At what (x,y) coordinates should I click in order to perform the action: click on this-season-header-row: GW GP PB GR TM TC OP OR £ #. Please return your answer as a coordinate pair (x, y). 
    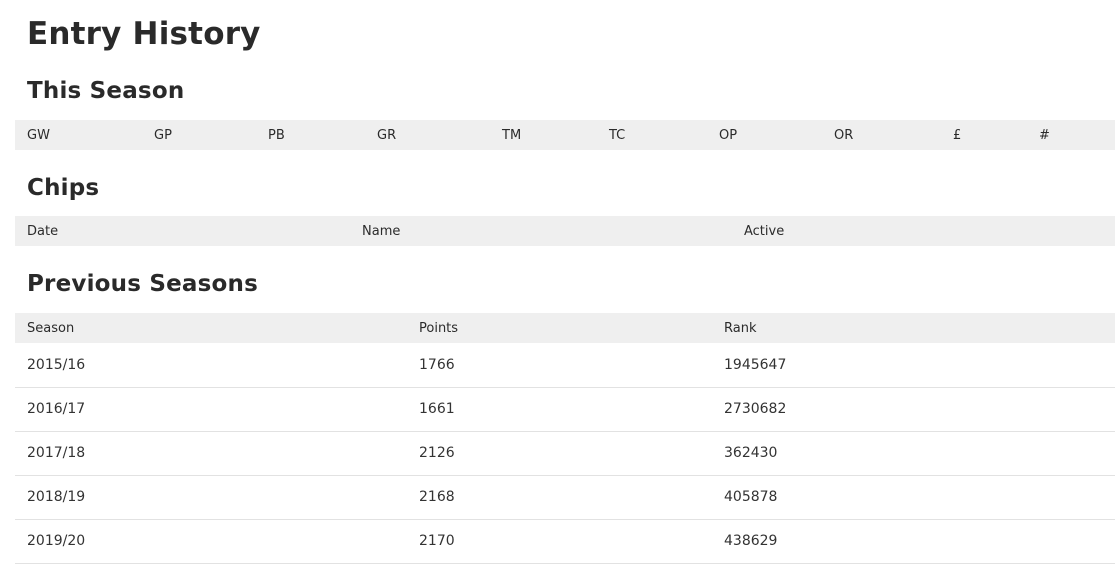
    Looking at the image, I should click on (565, 135).